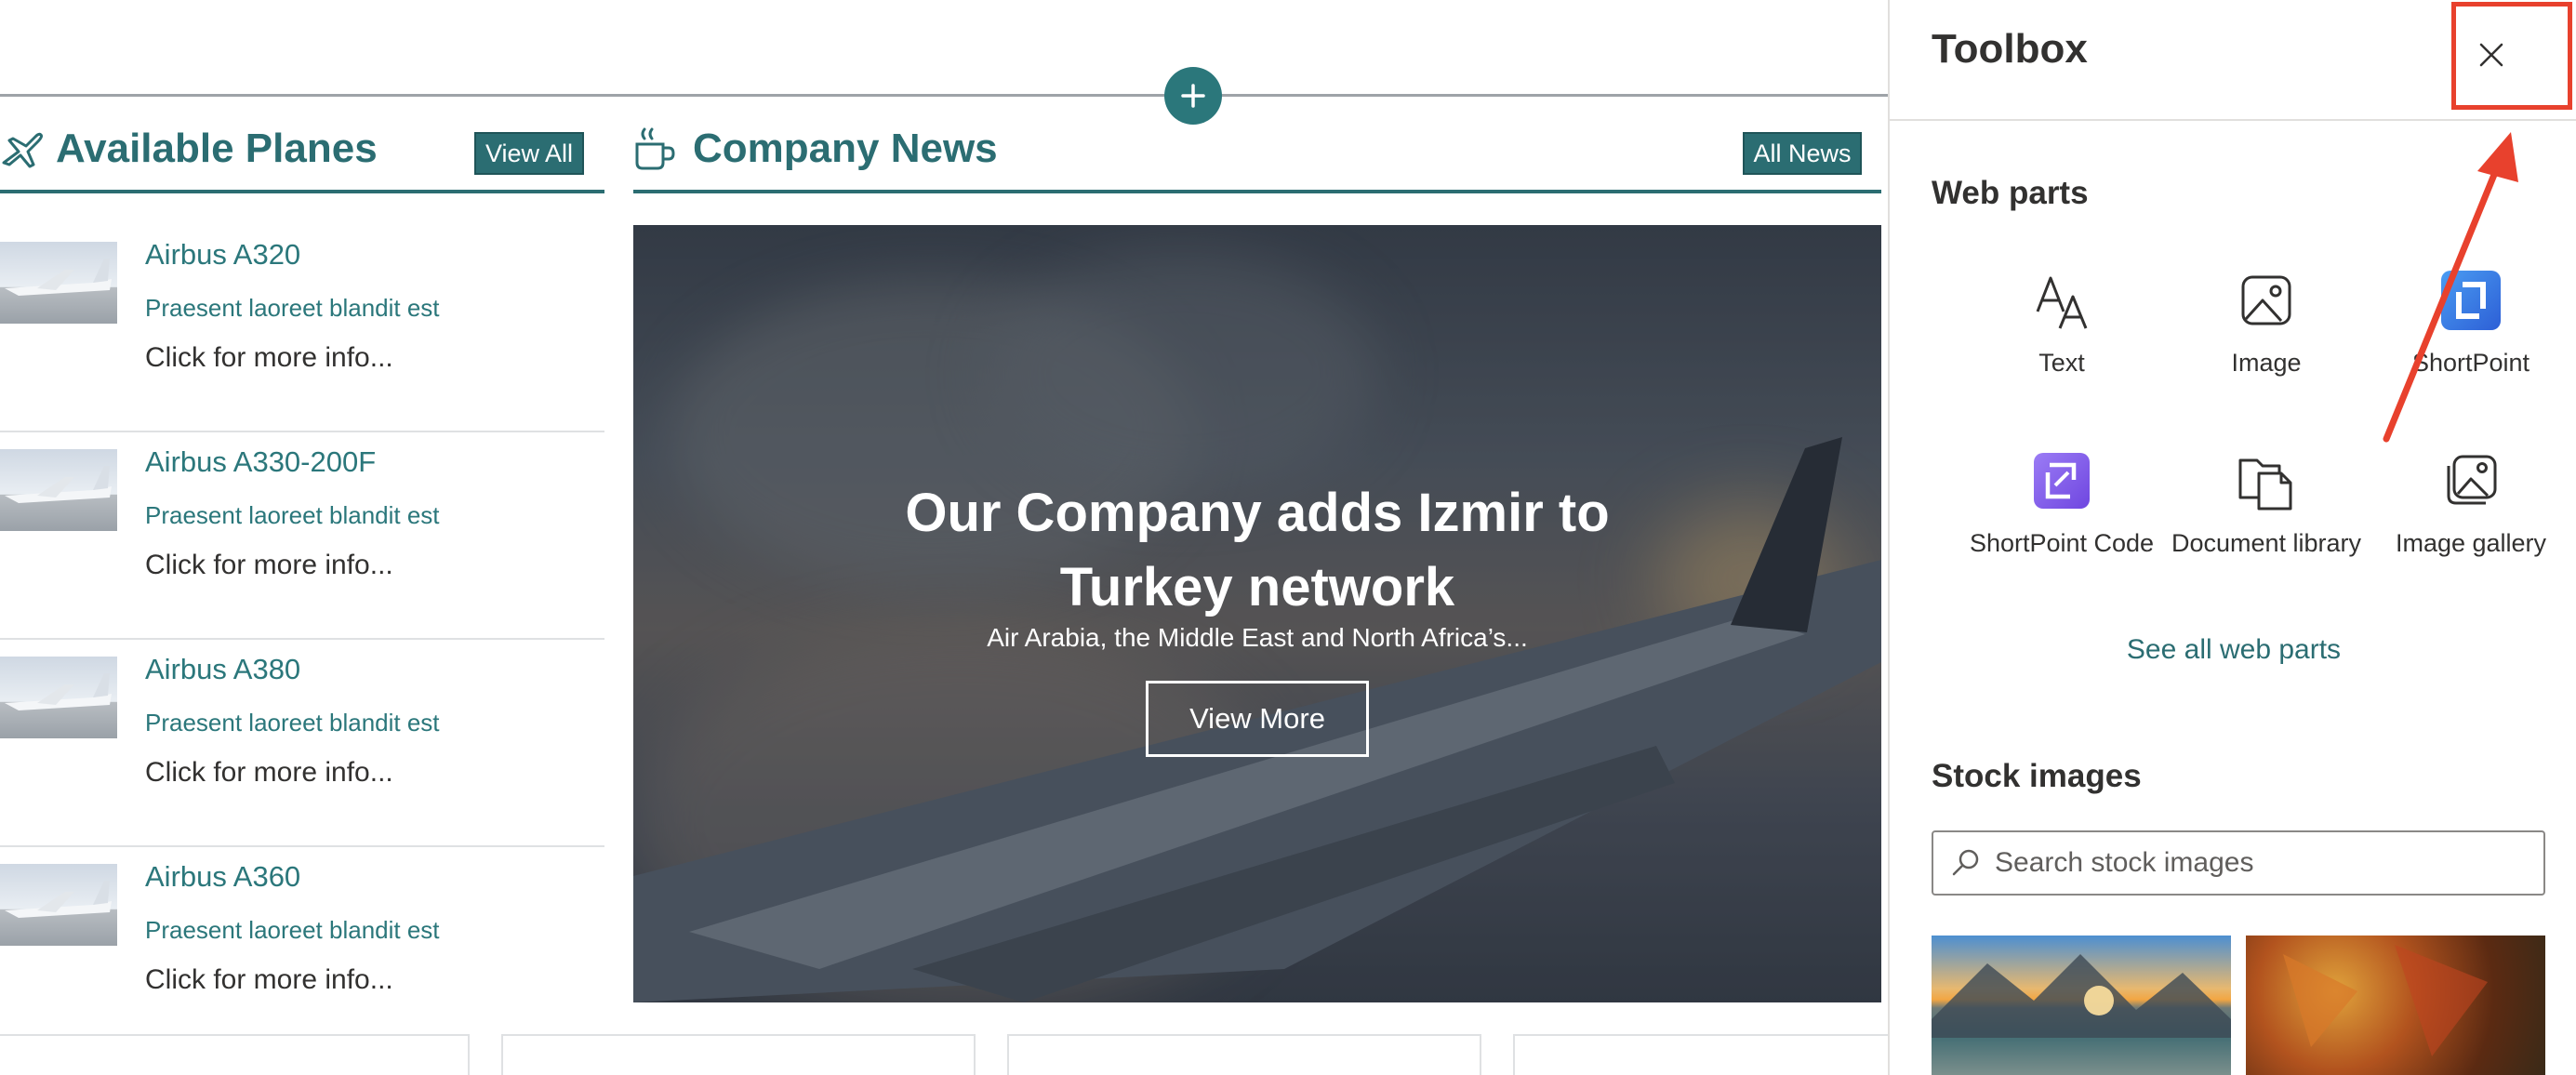 The width and height of the screenshot is (2576, 1075). I want to click on close-icon, so click(2491, 55).